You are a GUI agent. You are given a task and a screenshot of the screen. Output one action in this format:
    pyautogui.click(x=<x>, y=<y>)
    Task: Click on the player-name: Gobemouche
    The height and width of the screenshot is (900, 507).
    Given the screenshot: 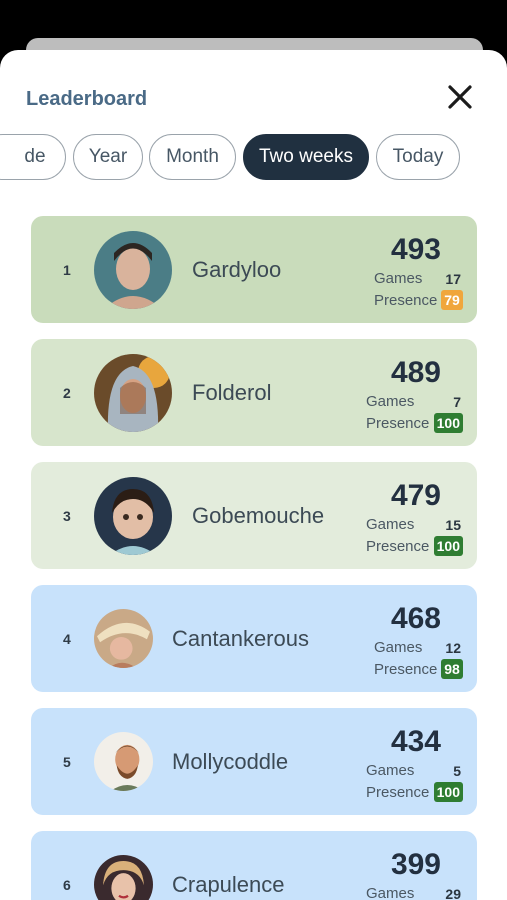 What is the action you would take?
    pyautogui.click(x=258, y=515)
    